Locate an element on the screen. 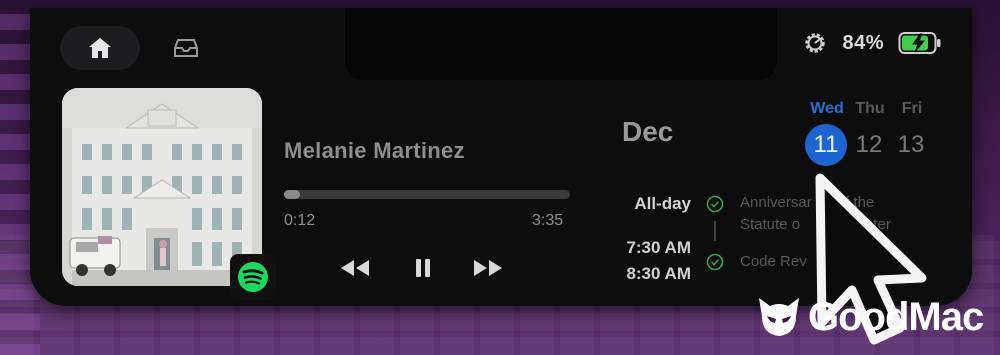  day-date: 13 is located at coordinates (911, 144).